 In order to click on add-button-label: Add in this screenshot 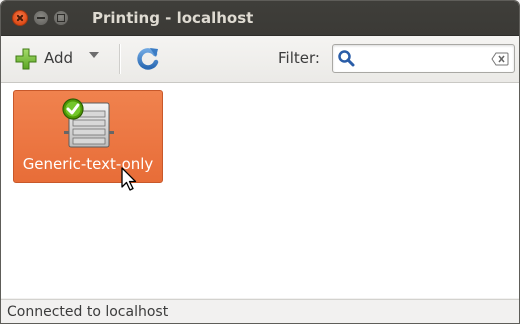, I will do `click(59, 58)`.